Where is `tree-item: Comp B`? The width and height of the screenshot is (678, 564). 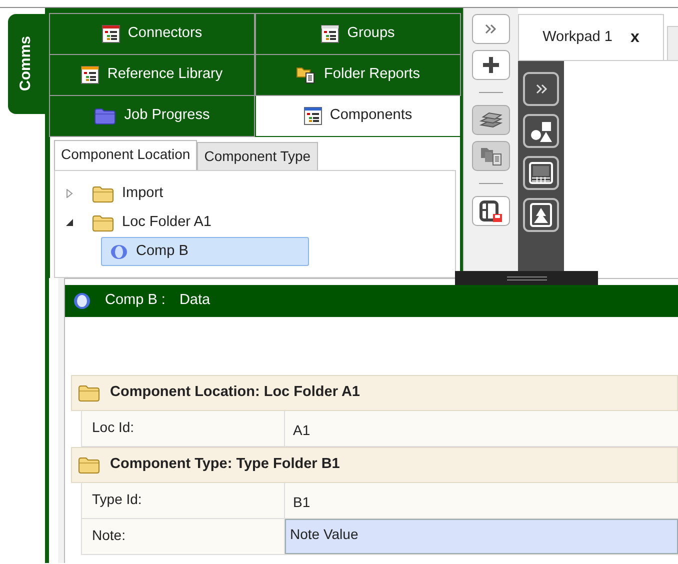 tree-item: Comp B is located at coordinates (205, 251).